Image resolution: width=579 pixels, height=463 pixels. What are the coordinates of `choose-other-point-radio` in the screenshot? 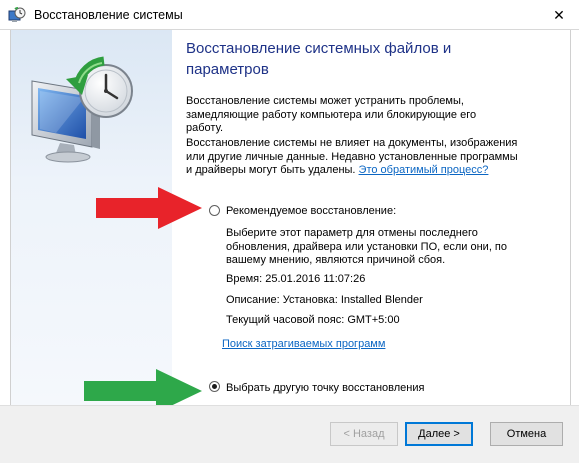 It's located at (214, 386).